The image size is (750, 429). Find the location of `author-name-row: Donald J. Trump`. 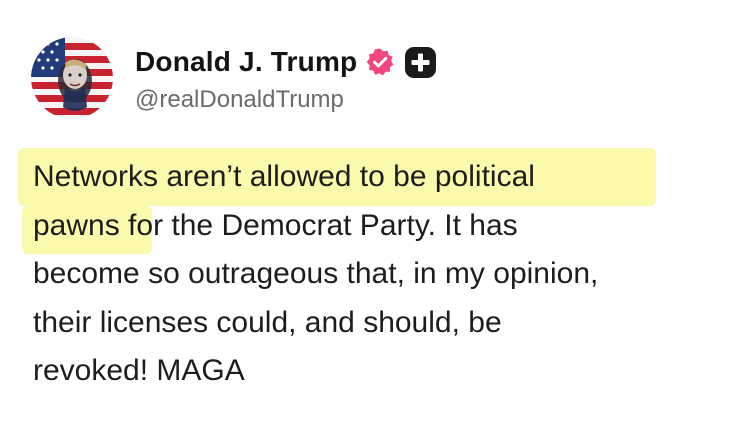

author-name-row: Donald J. Trump is located at coordinates (286, 62).